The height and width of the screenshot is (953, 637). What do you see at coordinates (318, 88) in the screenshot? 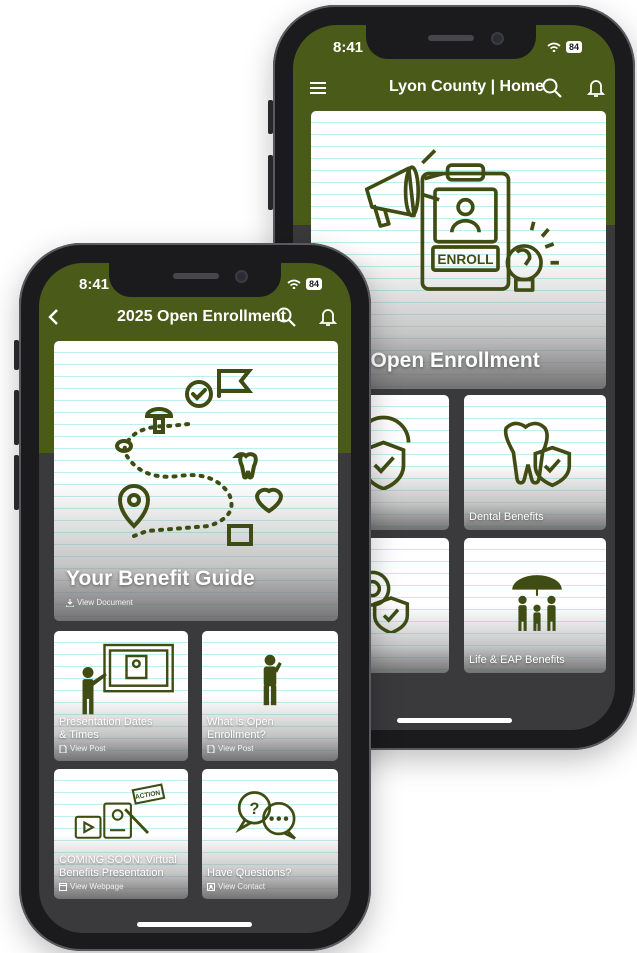
I see `hamburger-menu-icon` at bounding box center [318, 88].